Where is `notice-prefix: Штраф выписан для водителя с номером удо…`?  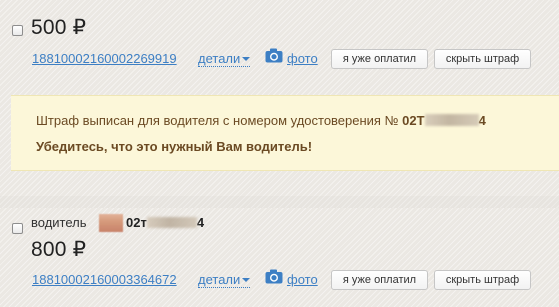
notice-prefix: Штраф выписан для водителя с номером удо… is located at coordinates (217, 120).